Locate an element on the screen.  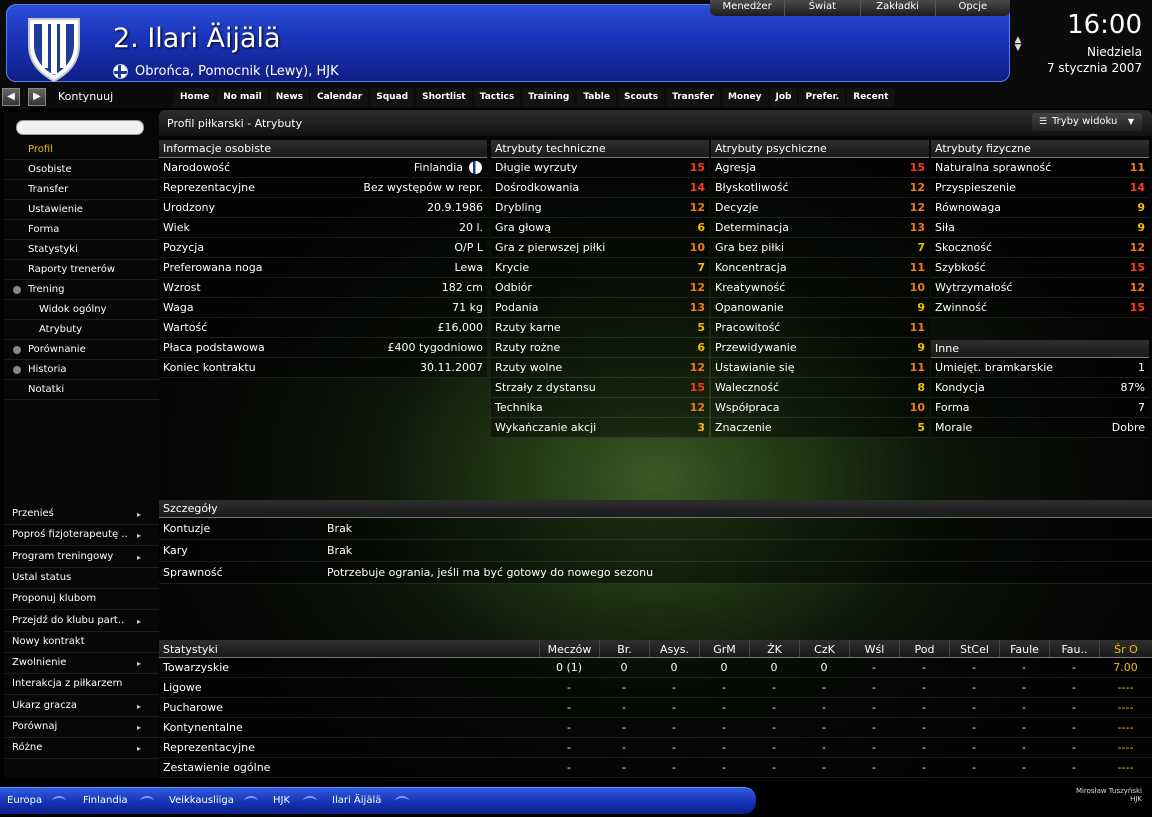
stats-column-header: Meczów is located at coordinates (569, 648).